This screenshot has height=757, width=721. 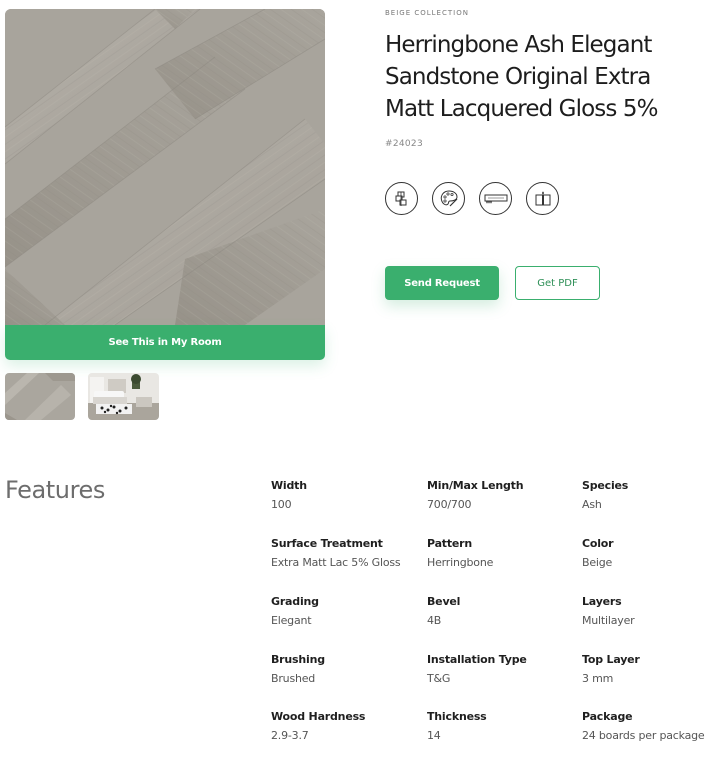 I want to click on palette-icon, so click(x=449, y=197).